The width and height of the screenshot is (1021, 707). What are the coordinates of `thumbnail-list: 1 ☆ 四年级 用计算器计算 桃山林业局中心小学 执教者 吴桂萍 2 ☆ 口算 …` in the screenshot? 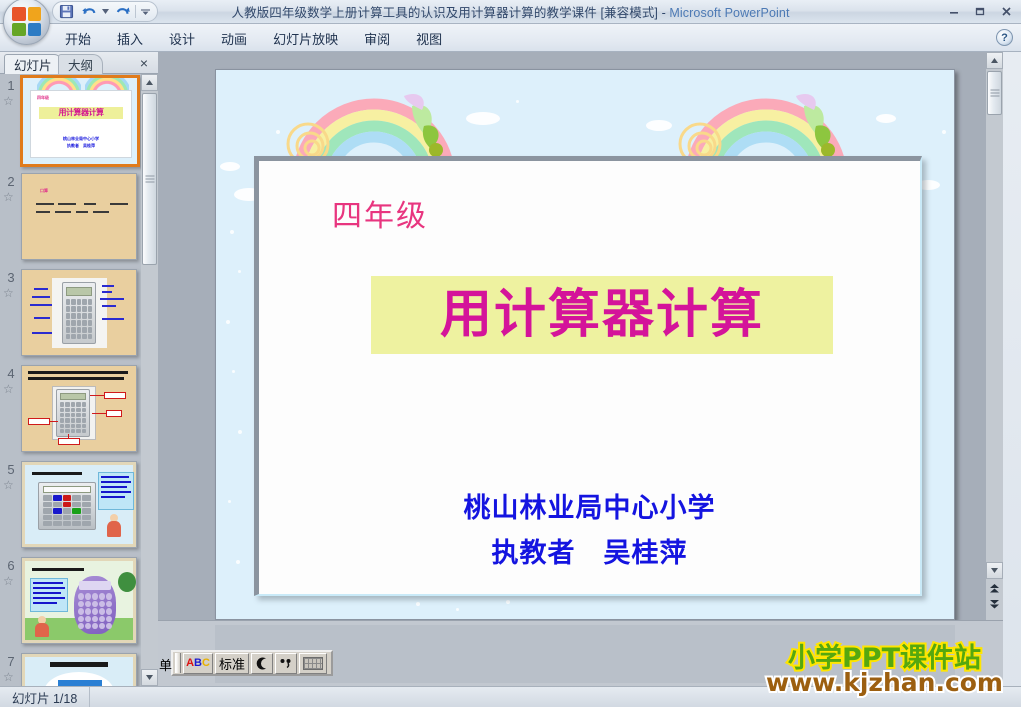 It's located at (70, 380).